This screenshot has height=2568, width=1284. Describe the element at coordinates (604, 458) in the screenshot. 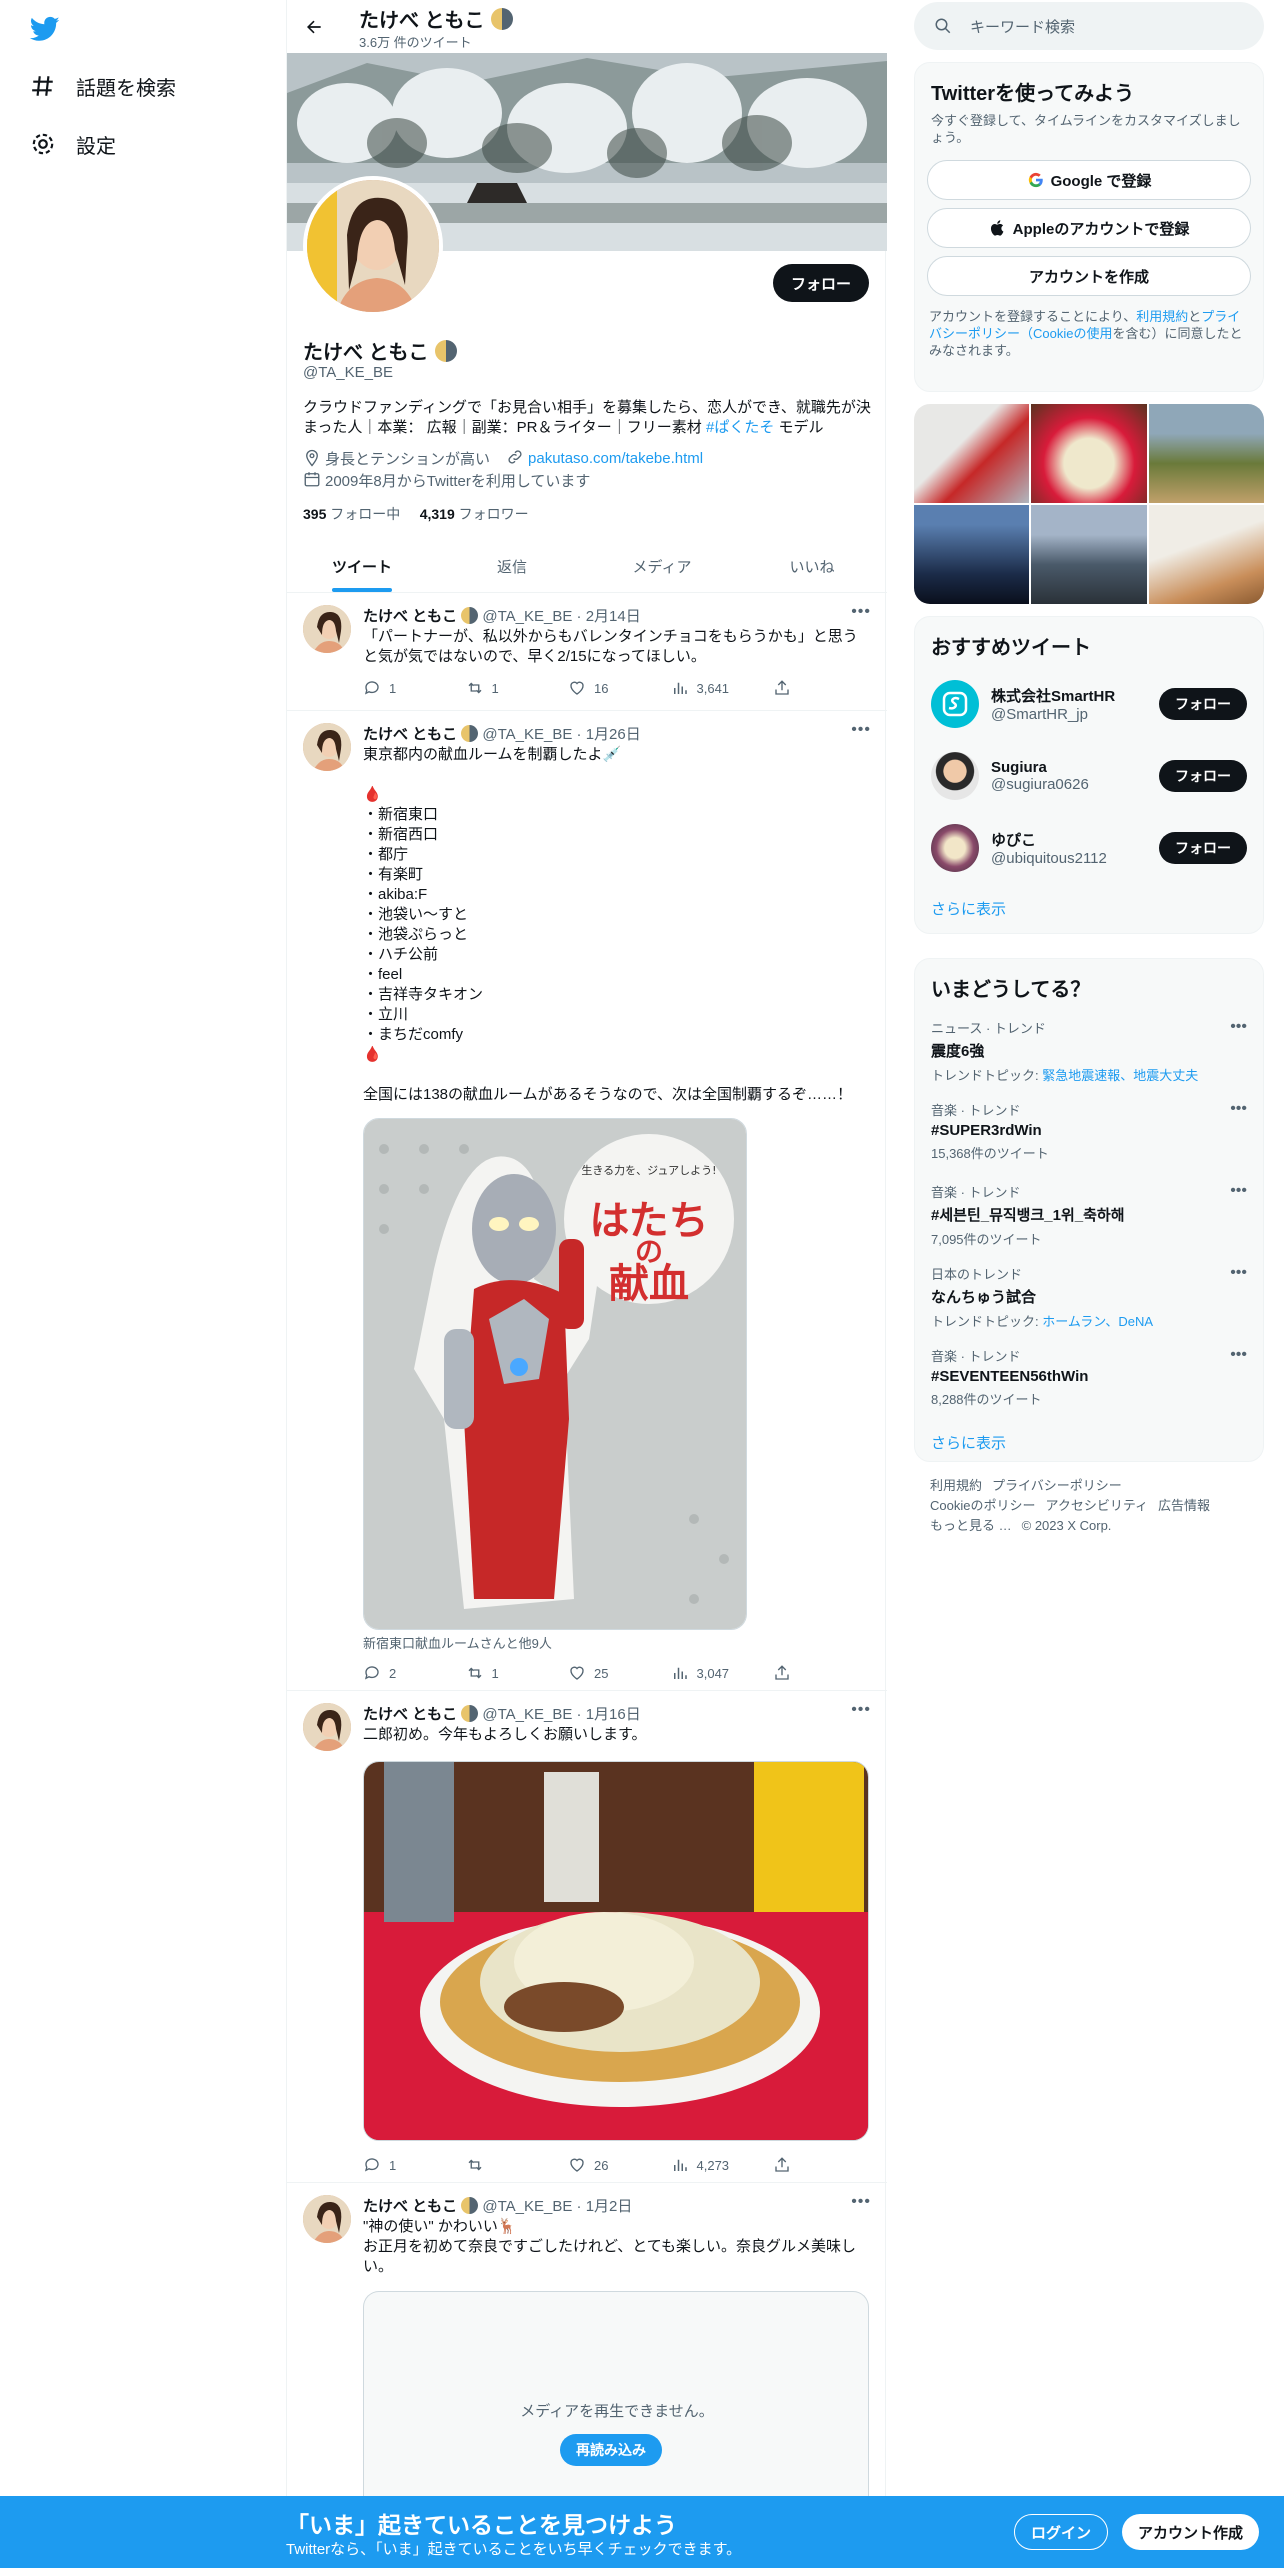

I see `profile-url: pakutaso.com/takebe.html` at that location.